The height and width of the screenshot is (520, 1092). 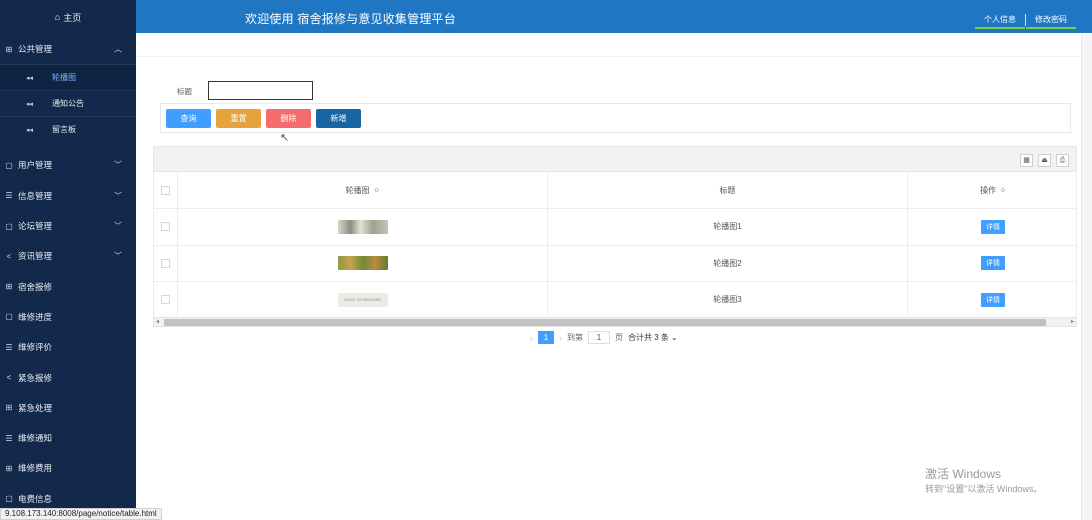 I want to click on profile-link: 个人信息, so click(x=1000, y=21).